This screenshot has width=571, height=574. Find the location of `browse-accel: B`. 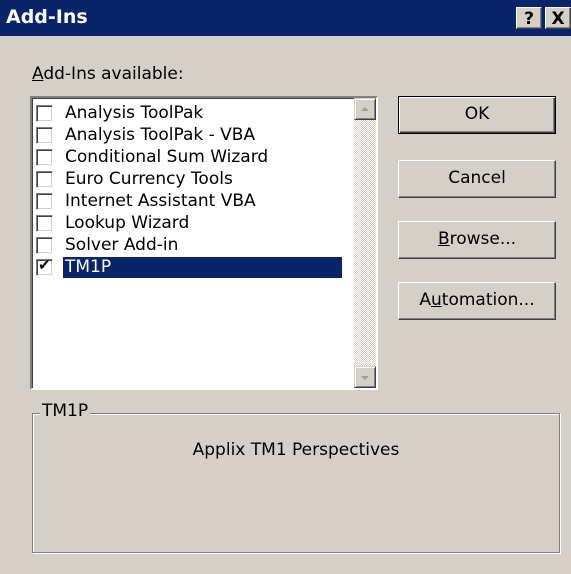

browse-accel: B is located at coordinates (443, 239).